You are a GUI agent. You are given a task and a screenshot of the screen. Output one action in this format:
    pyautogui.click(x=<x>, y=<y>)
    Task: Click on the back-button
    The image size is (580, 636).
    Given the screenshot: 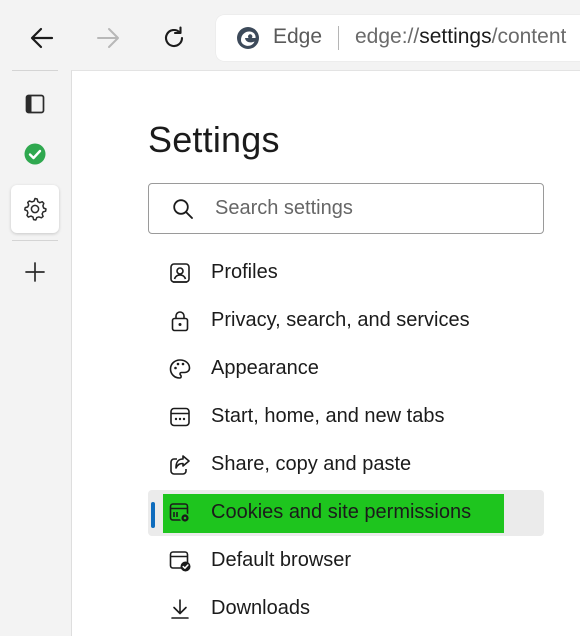 What is the action you would take?
    pyautogui.click(x=42, y=38)
    